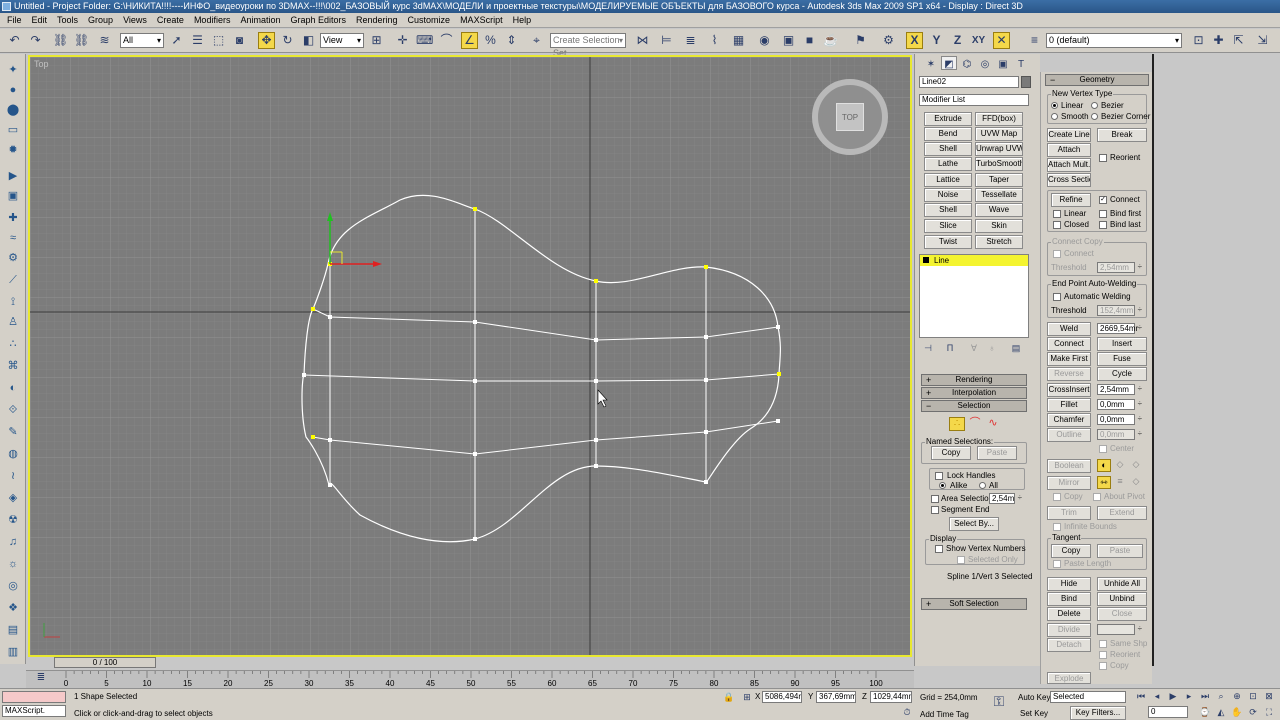 The image size is (1280, 720). What do you see at coordinates (13, 110) in the screenshot?
I see `cylinder-icon: ⬤` at bounding box center [13, 110].